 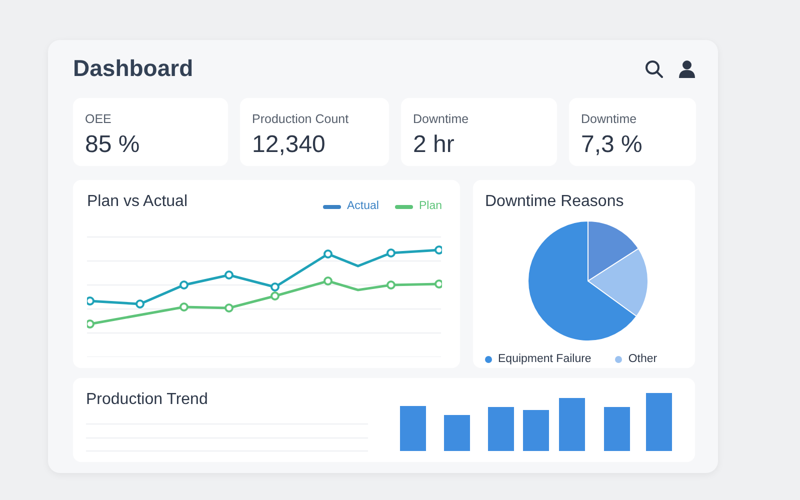 What do you see at coordinates (133, 69) in the screenshot?
I see `page-title: Dashboard` at bounding box center [133, 69].